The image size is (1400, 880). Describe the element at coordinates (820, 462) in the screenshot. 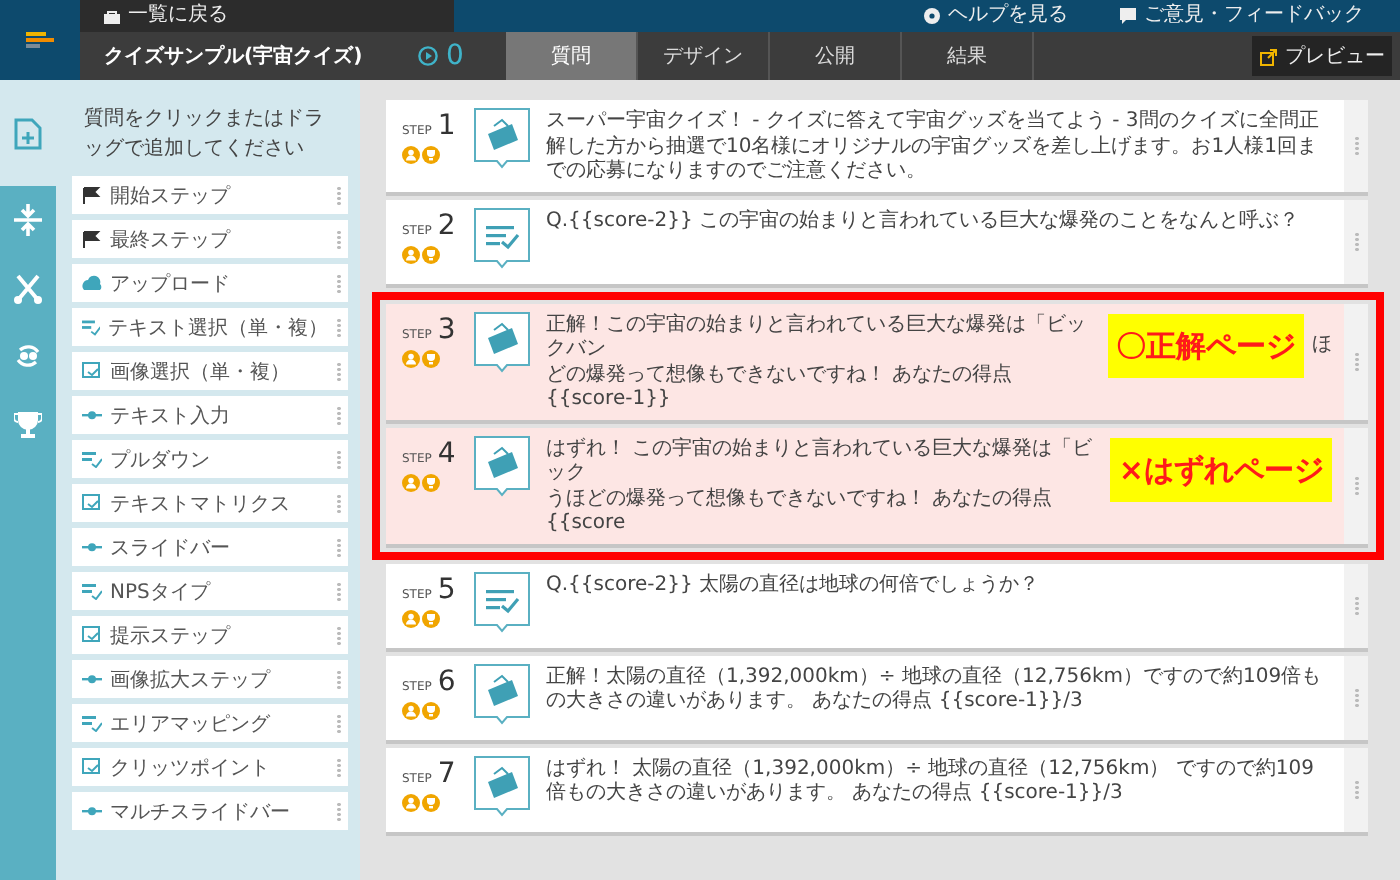

I see `step-text: はずれ！ この宇宙の始まりと言われている巨大な爆発は「ビック` at that location.